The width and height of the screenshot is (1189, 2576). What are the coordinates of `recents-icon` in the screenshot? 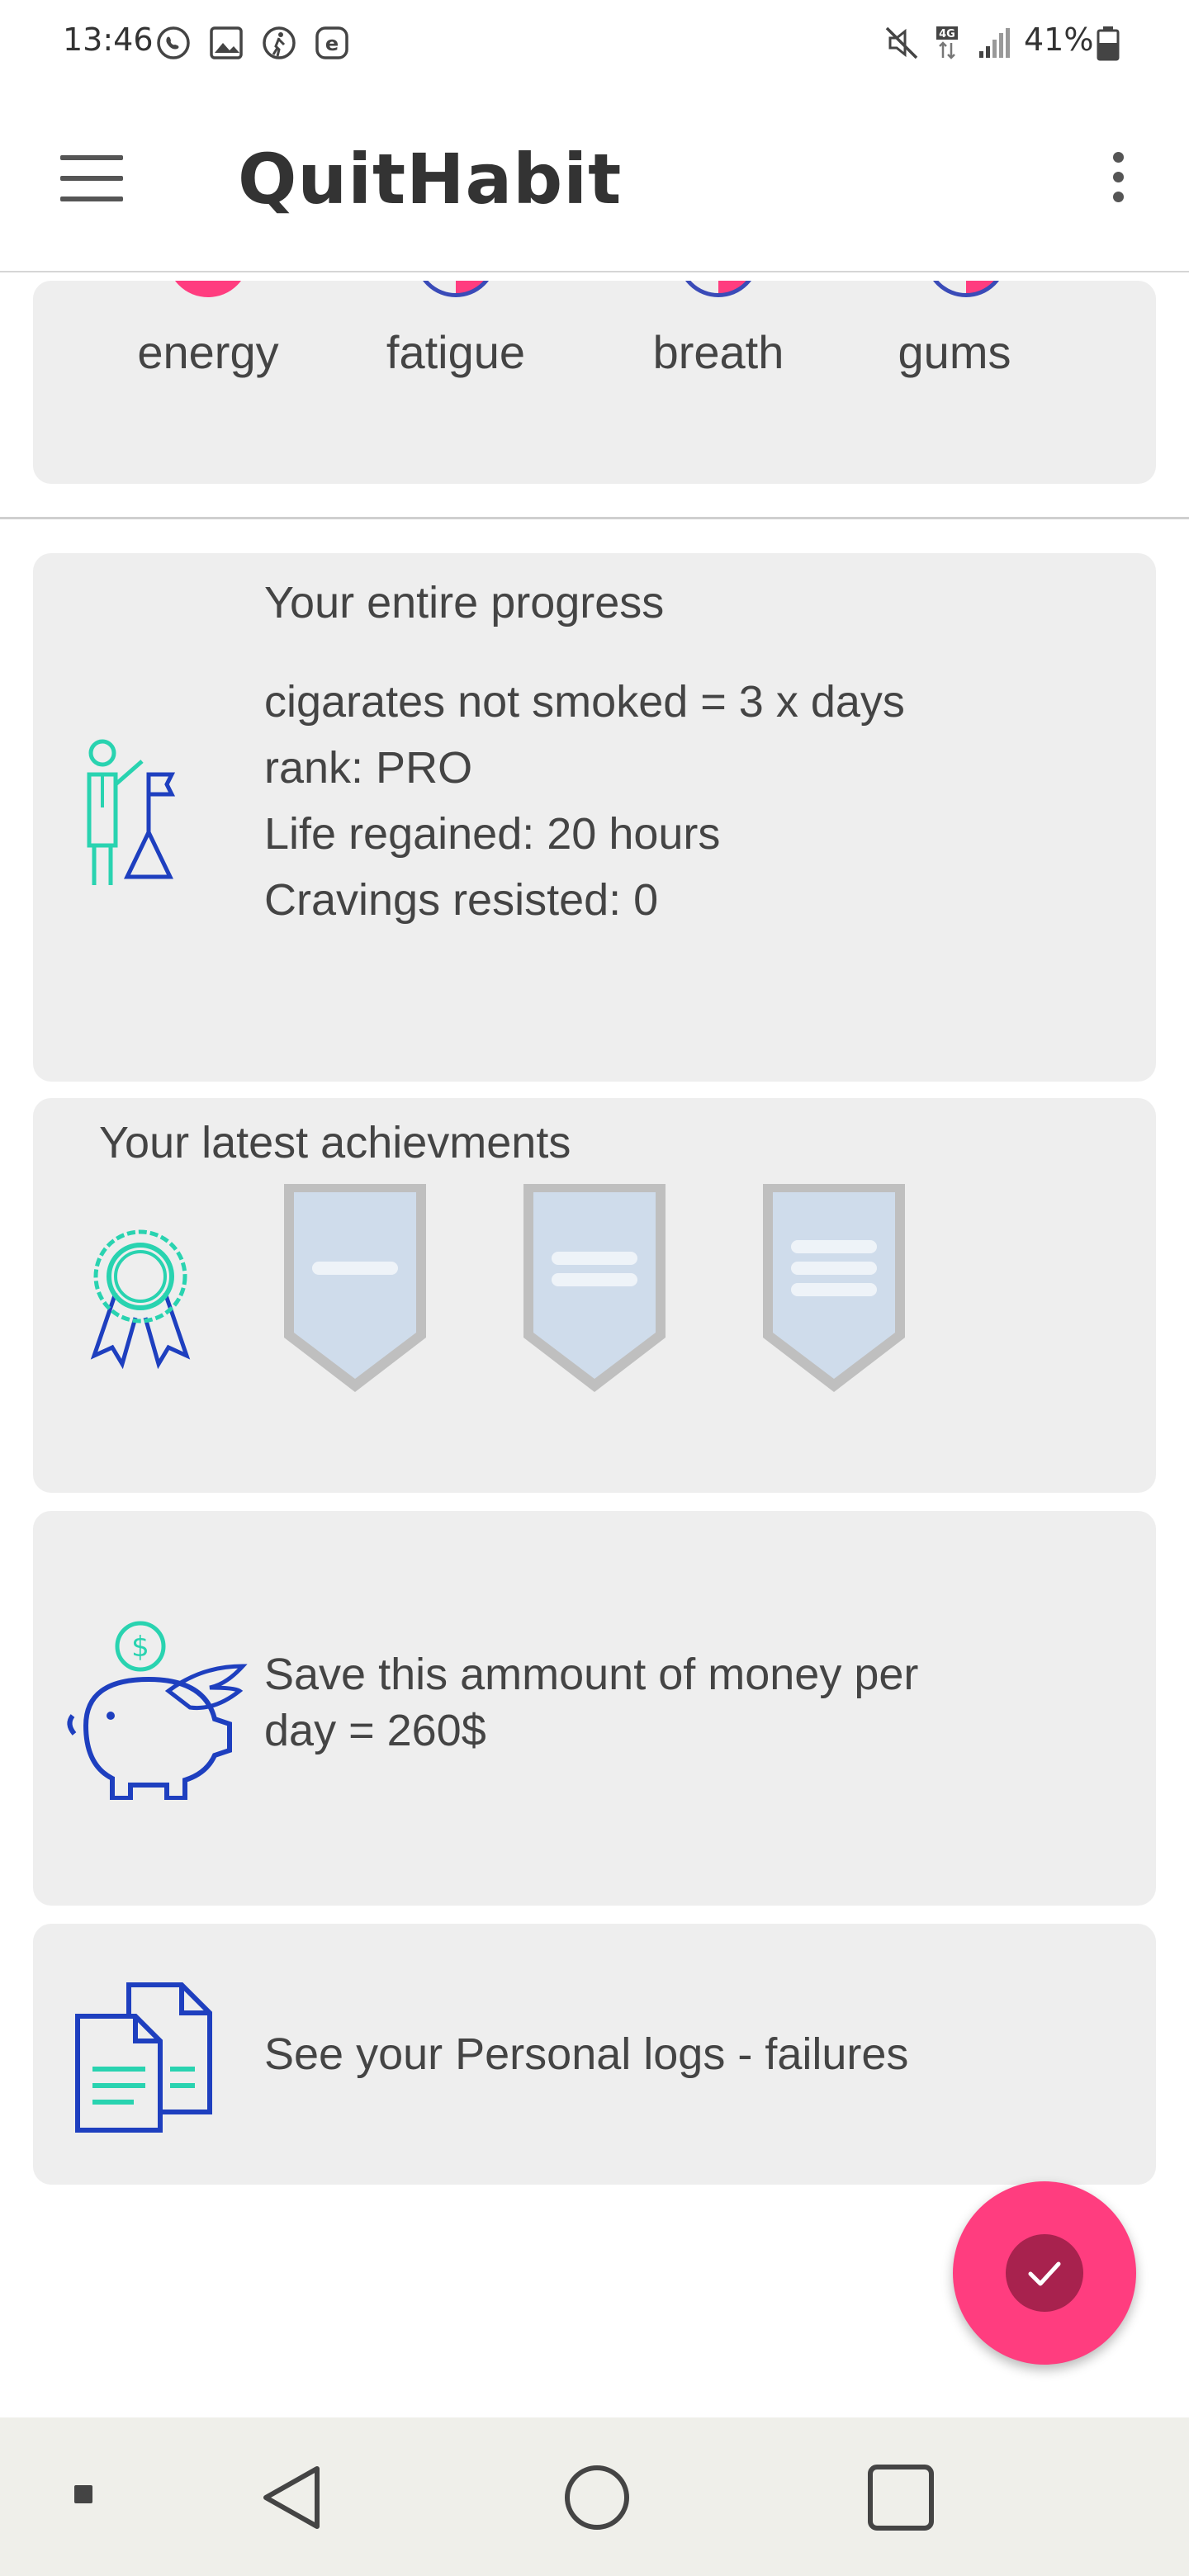 It's located at (901, 2497).